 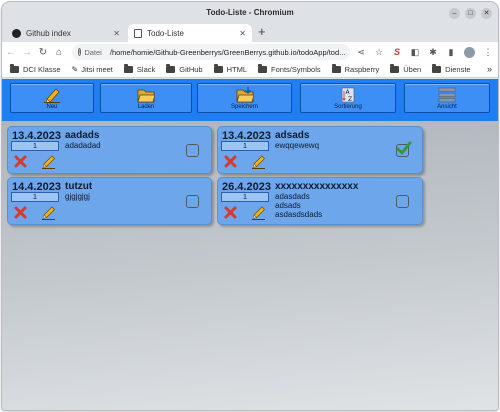 I want to click on bookmark-slack: Slack, so click(x=139, y=69).